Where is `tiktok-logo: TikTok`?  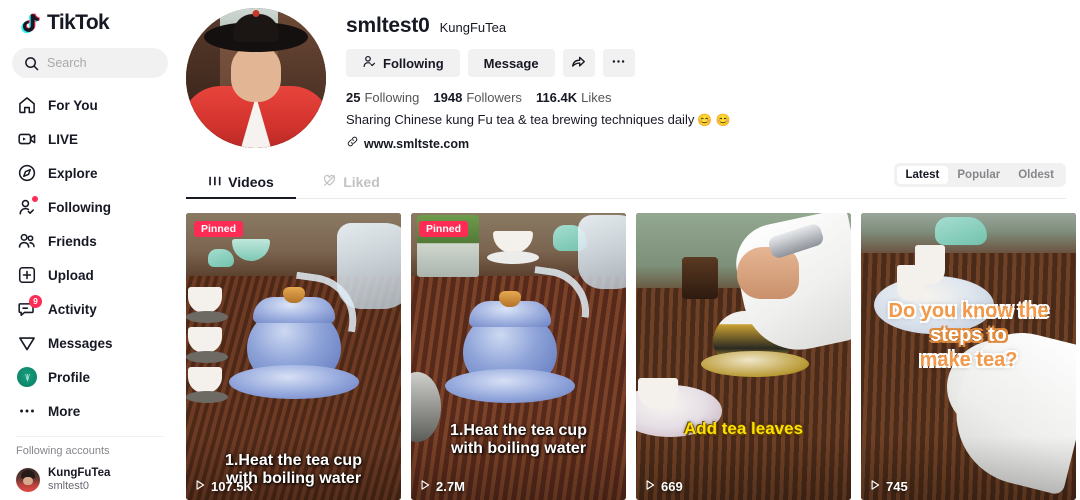 tiktok-logo: TikTok is located at coordinates (90, 22).